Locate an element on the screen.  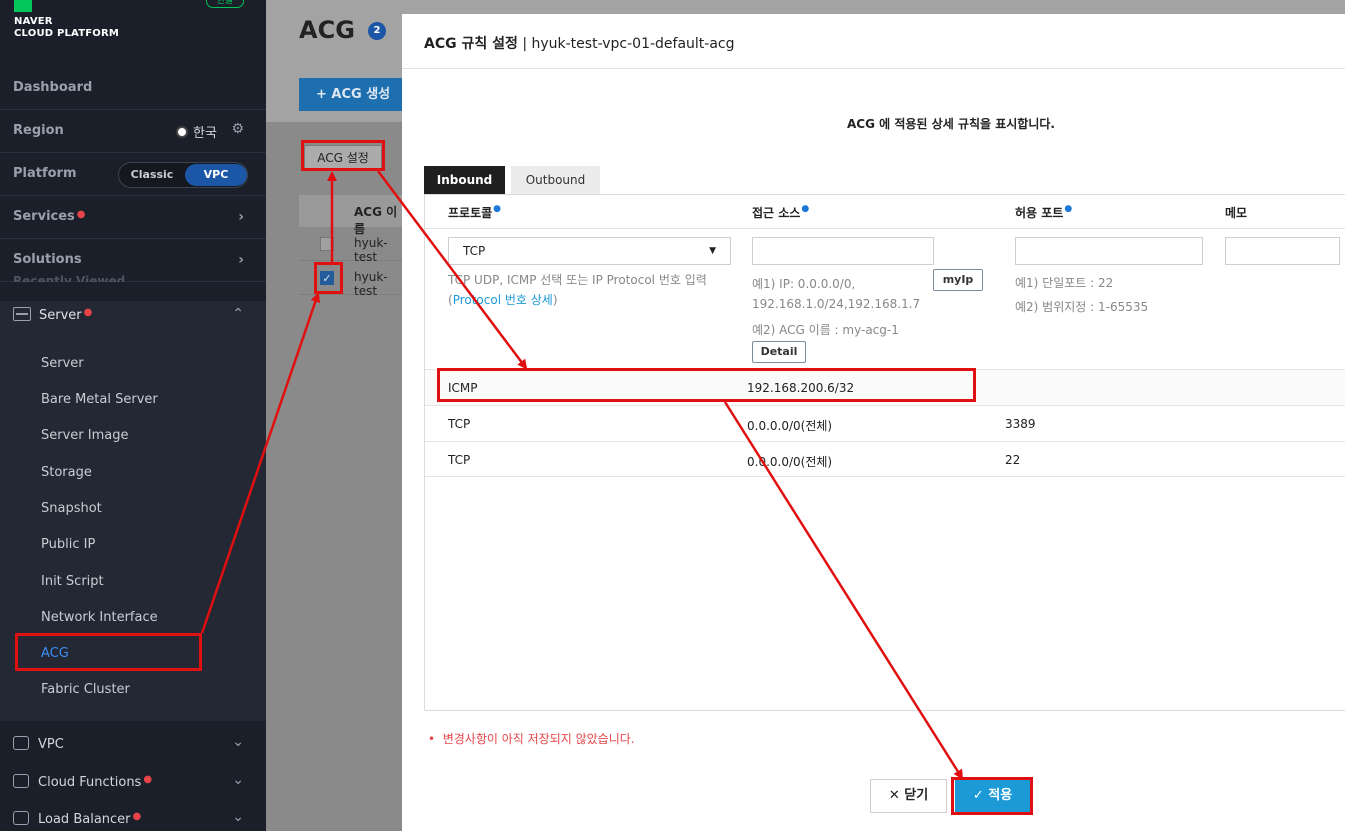
platform-toggle: Classic VPC is located at coordinates (183, 175).